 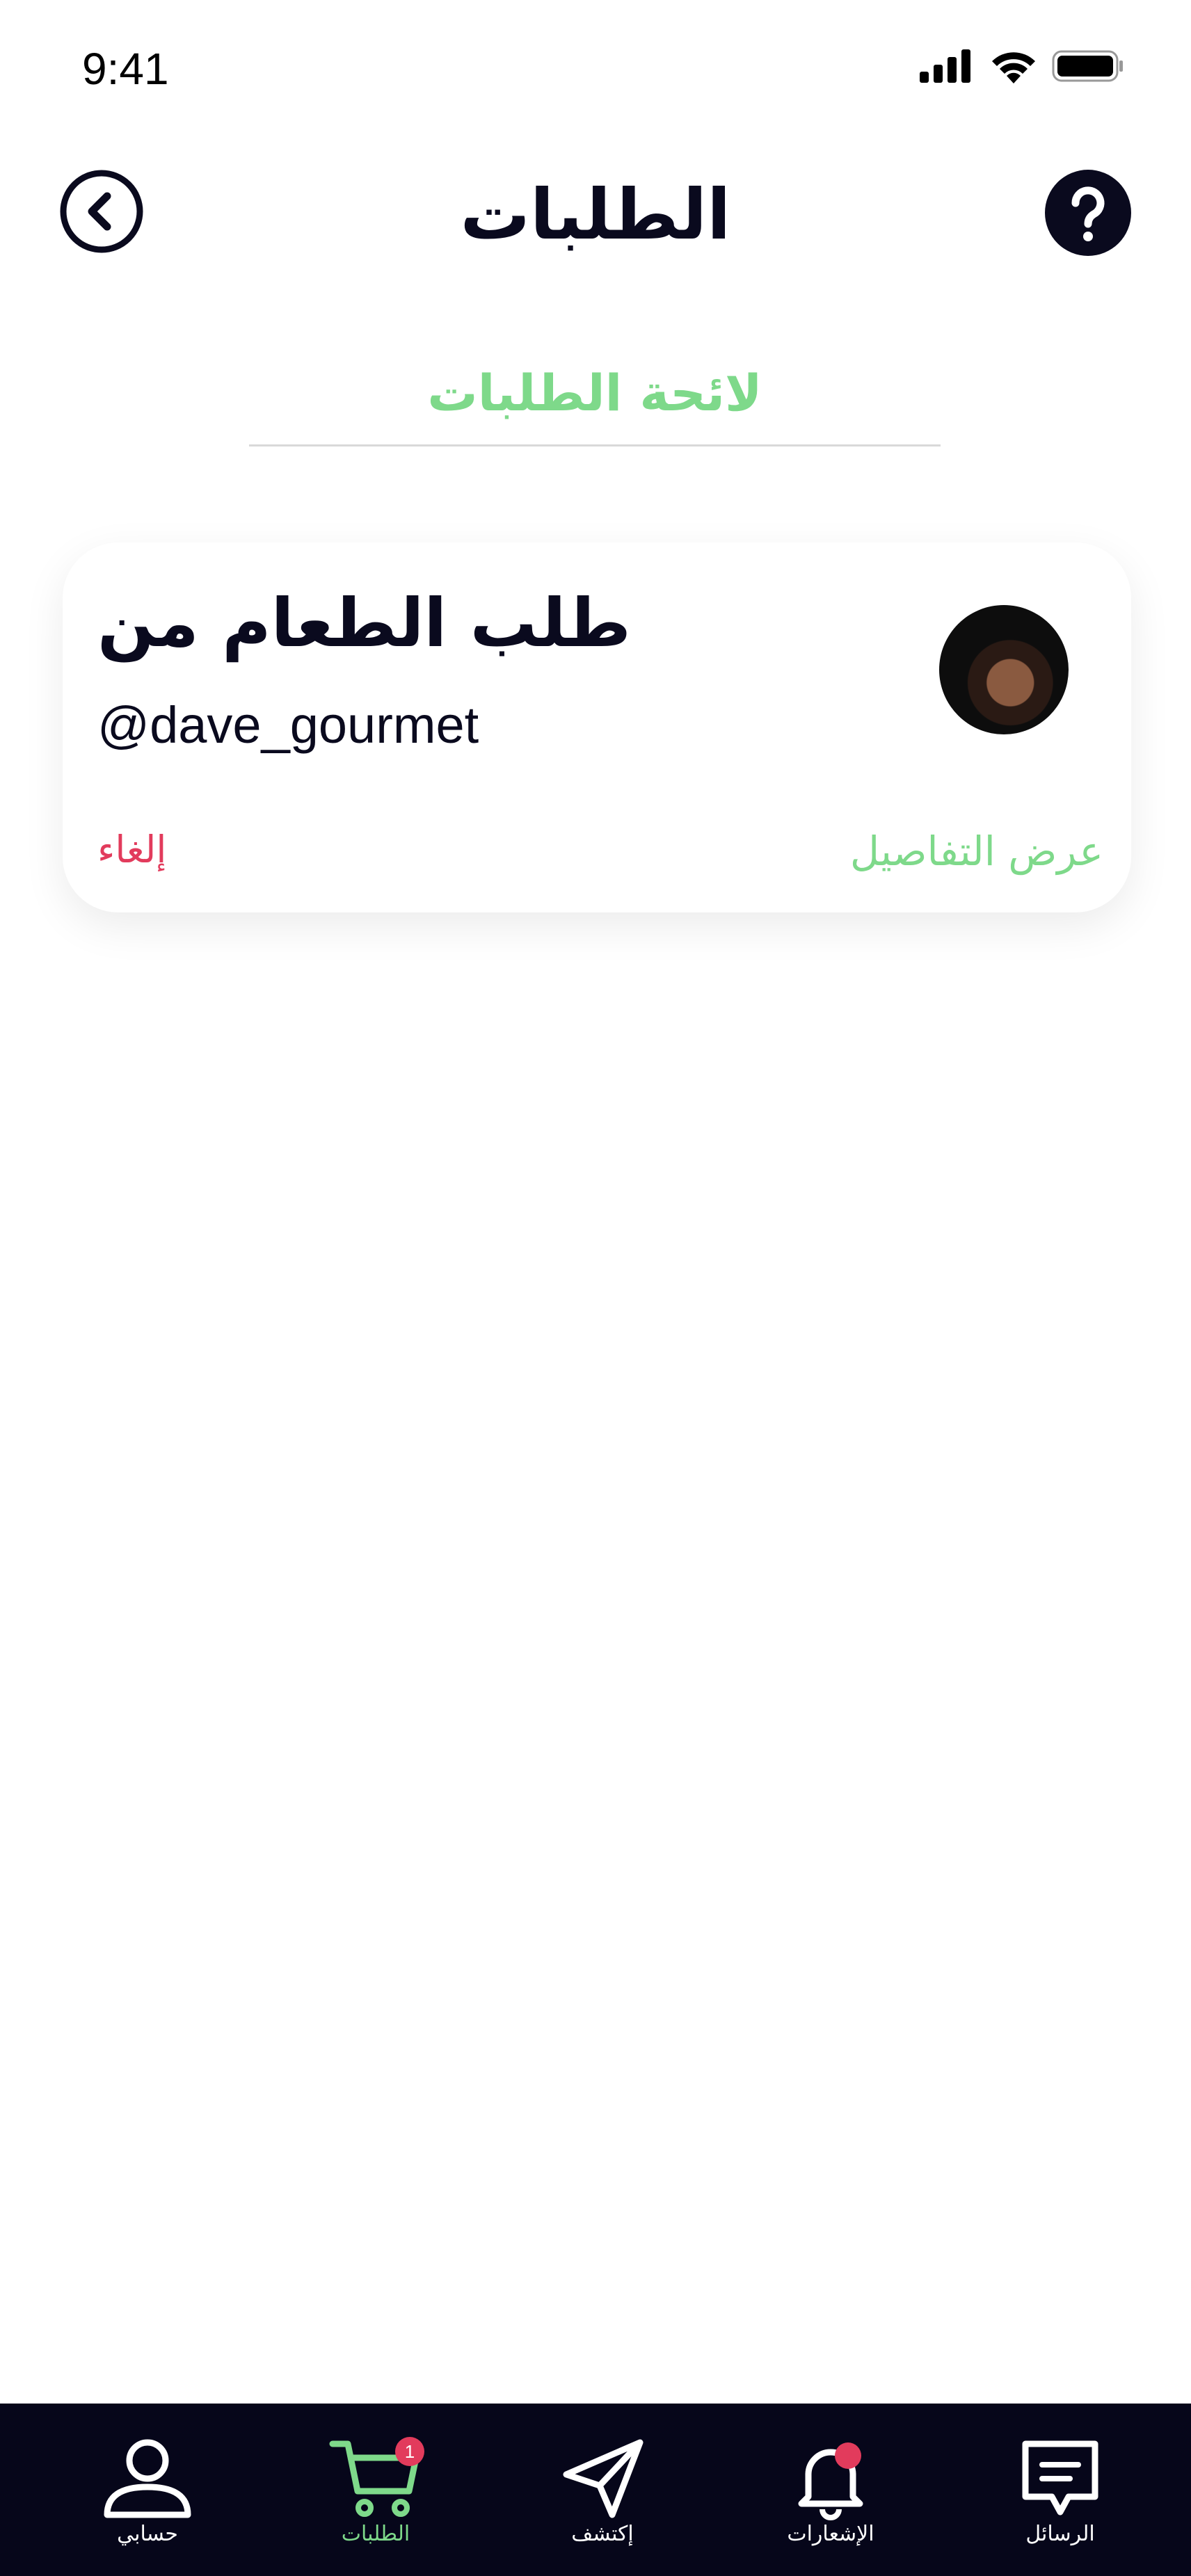 I want to click on header: الطلبات, so click(x=595, y=216).